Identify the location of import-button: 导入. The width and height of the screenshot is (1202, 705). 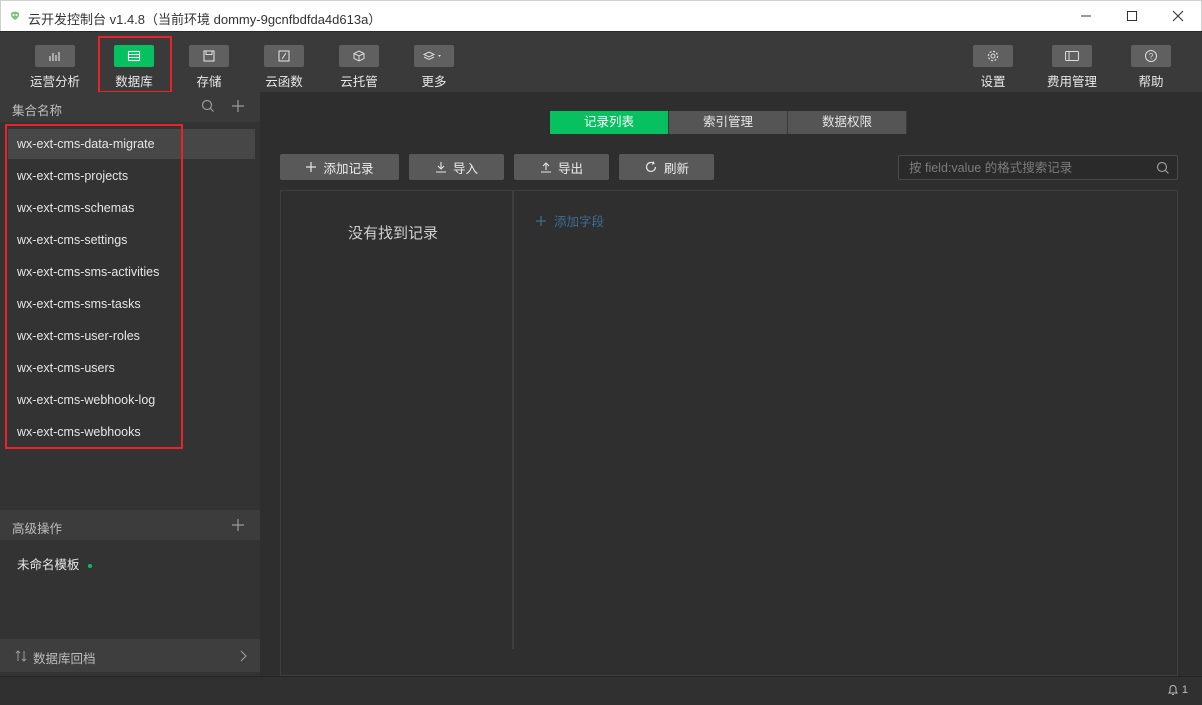
(456, 167).